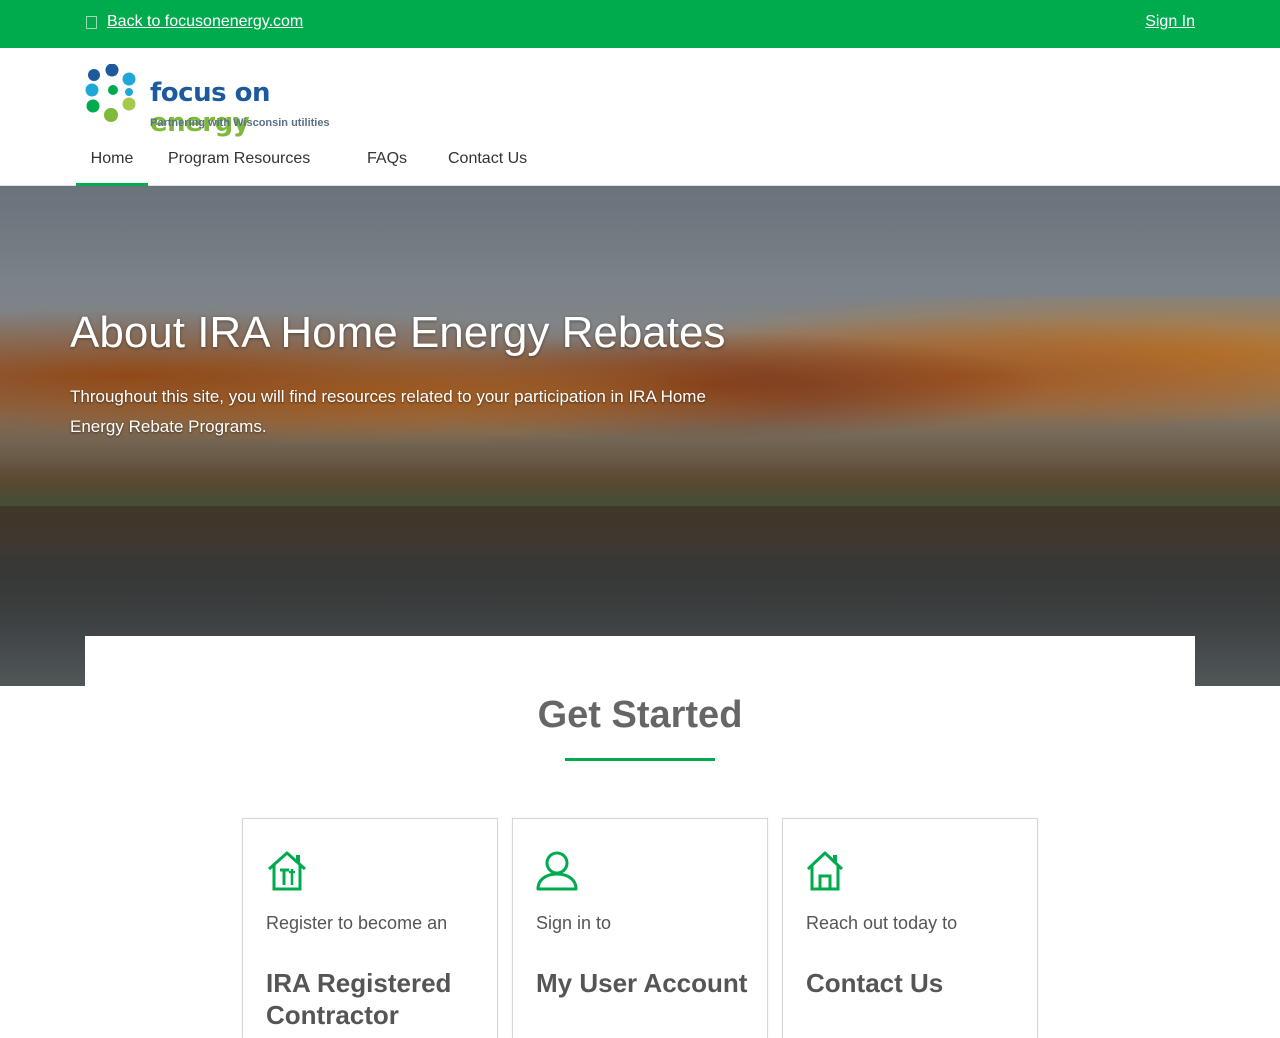 The width and height of the screenshot is (1280, 1038). What do you see at coordinates (498, 162) in the screenshot?
I see `nav-item-contact-us: Contact Us` at bounding box center [498, 162].